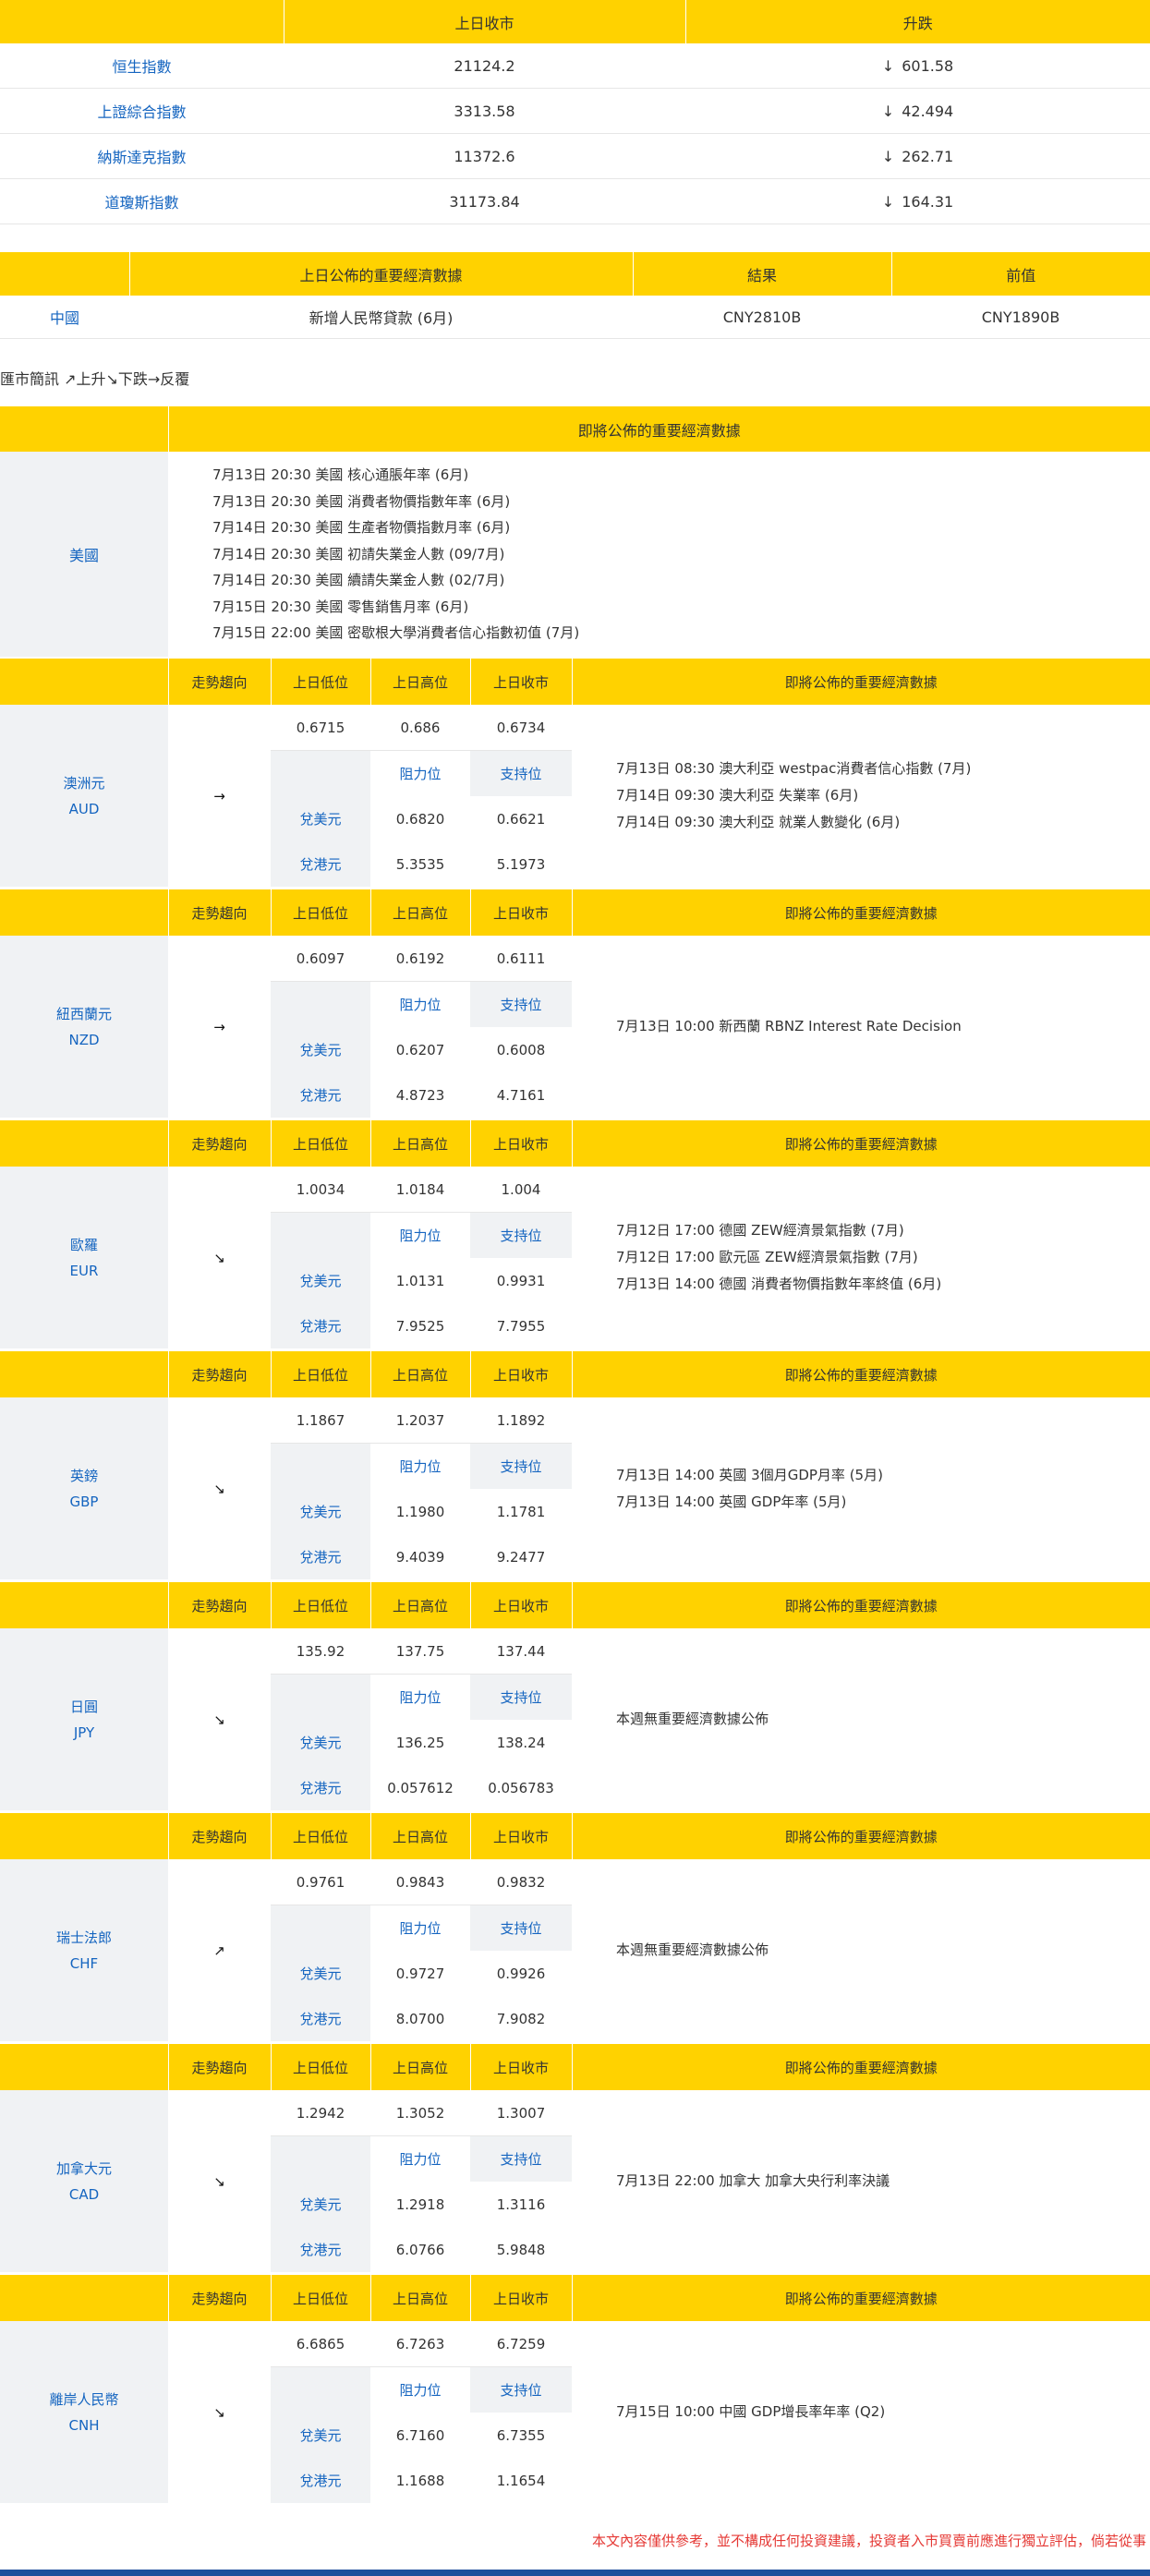 This screenshot has height=2576, width=1150. I want to click on upcoming-item: 7月14日 20:30 美國 續請失業金人數 (02/7月), so click(358, 580).